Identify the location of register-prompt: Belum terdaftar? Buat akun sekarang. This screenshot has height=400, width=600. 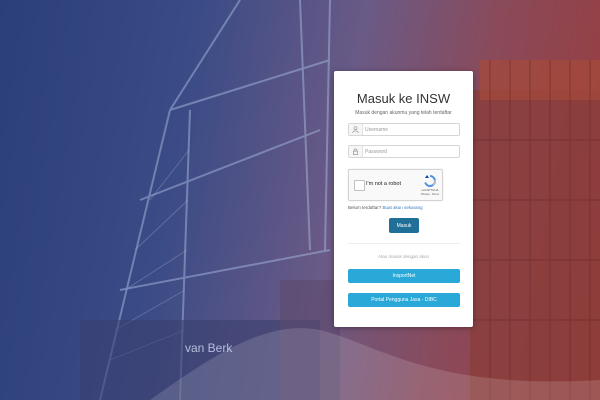
(385, 207).